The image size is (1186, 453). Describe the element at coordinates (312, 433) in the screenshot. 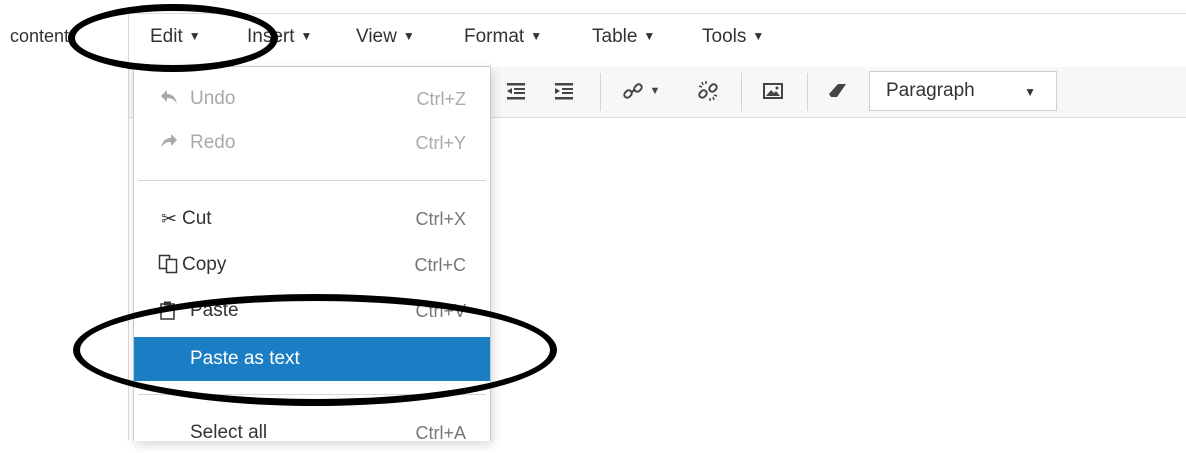

I see `menu-item-select-all: Select all Ctrl+A` at that location.